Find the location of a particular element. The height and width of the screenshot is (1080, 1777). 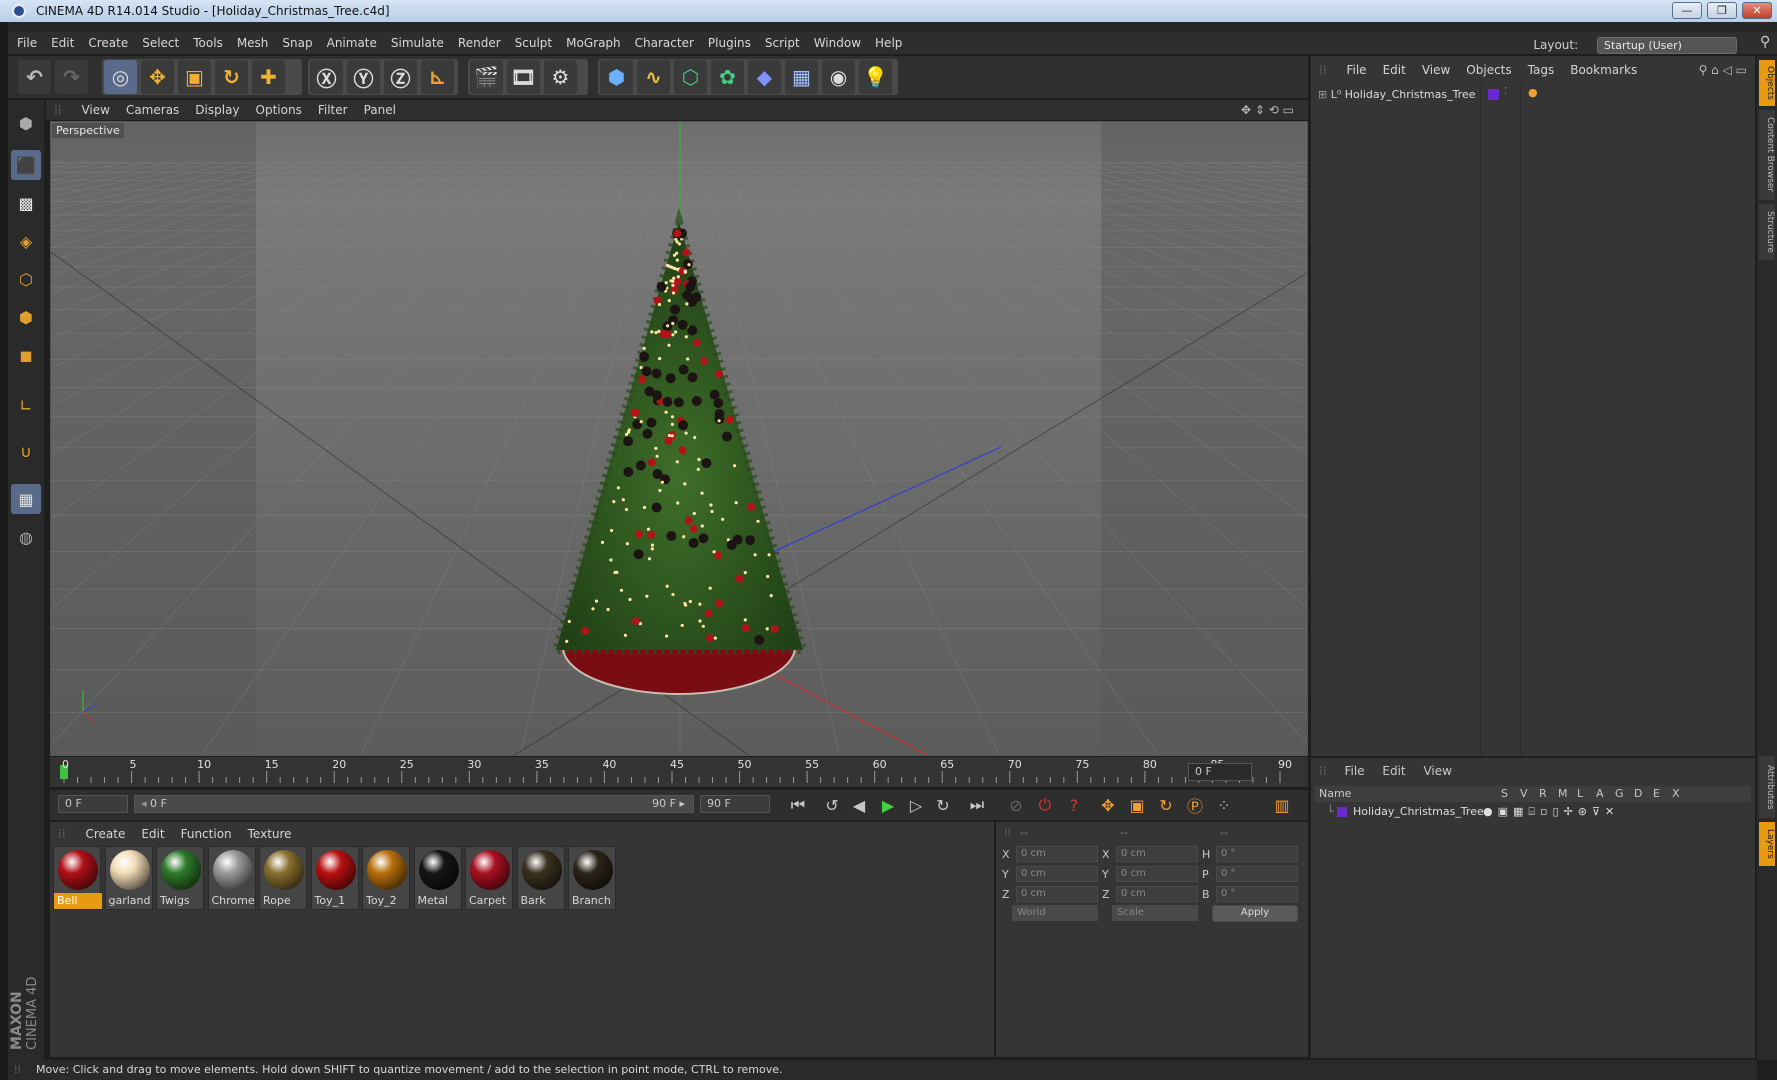

material-tag-icon: ● is located at coordinates (1533, 92).